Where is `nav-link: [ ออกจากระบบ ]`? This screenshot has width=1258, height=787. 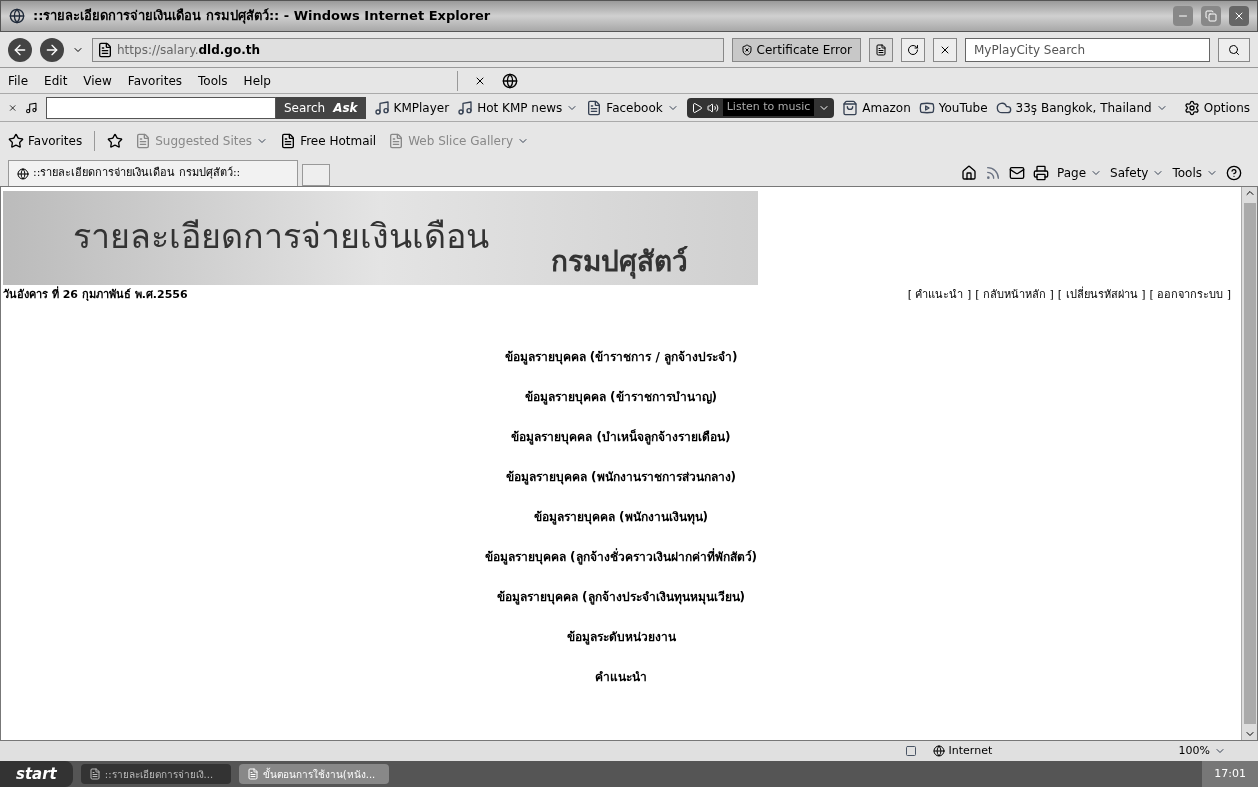 nav-link: [ ออกจากระบบ ] is located at coordinates (1190, 295).